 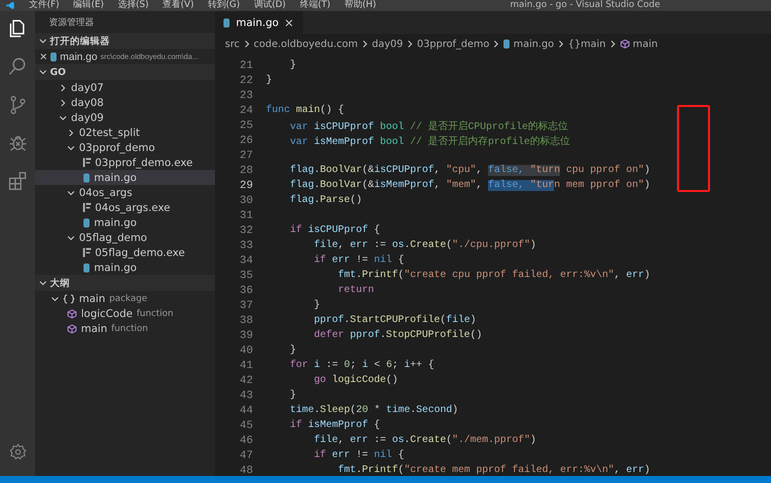 I want to click on outline-item: logicCode function, so click(x=125, y=313).